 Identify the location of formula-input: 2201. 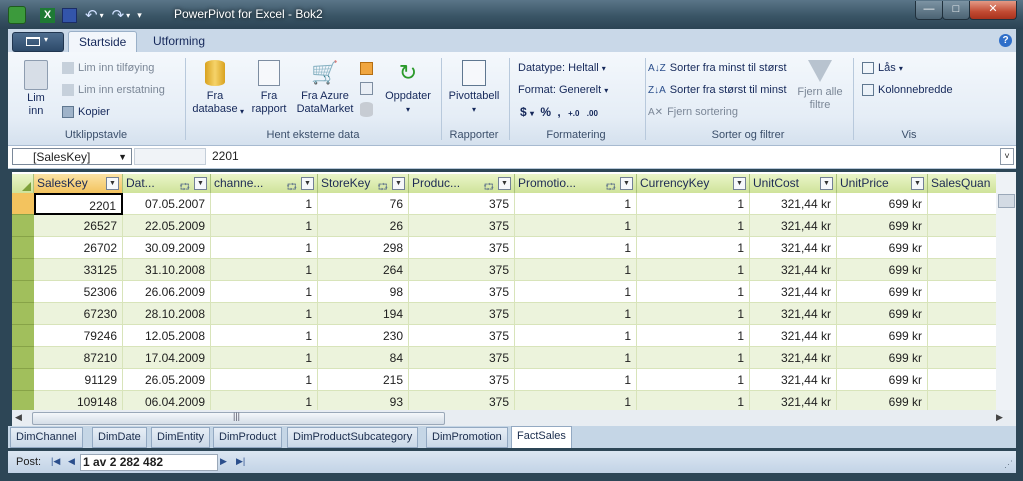
(225, 156).